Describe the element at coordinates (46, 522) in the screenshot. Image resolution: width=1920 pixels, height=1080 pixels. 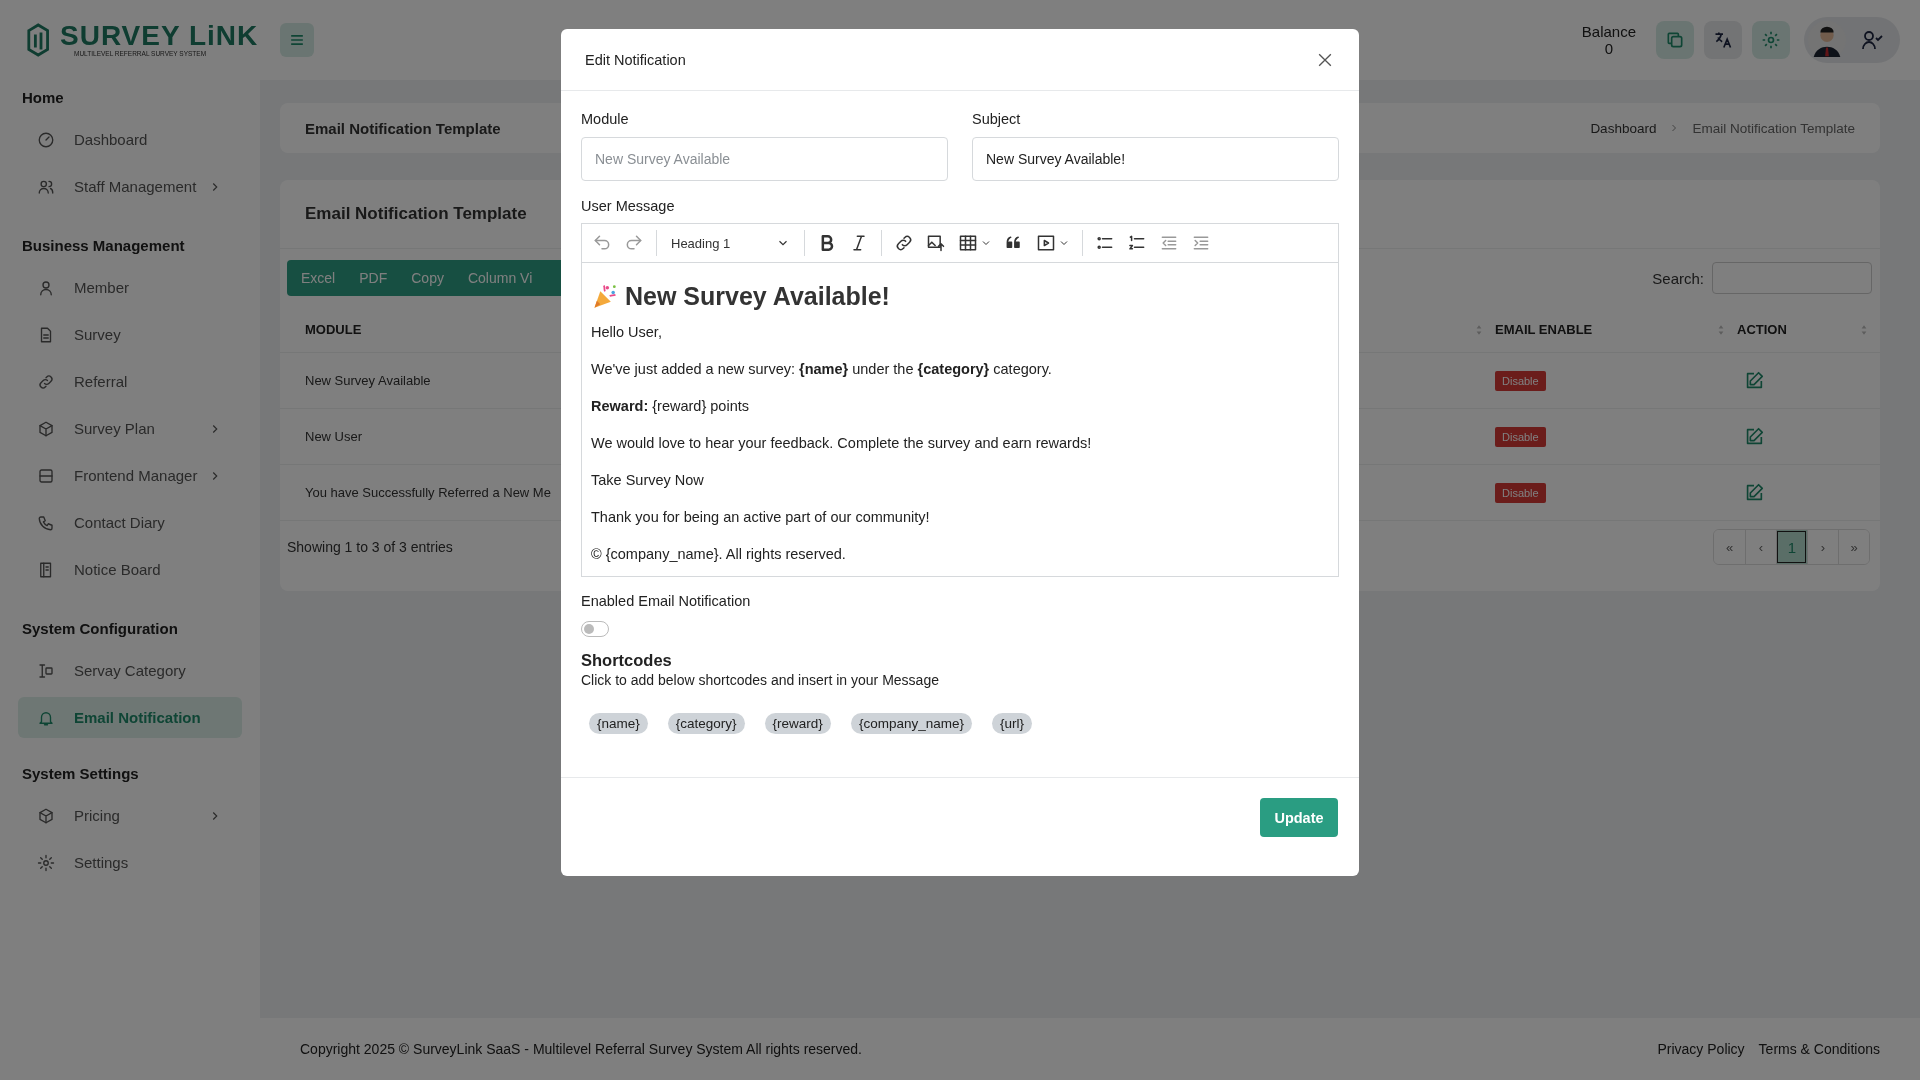
I see `phone-icon` at that location.